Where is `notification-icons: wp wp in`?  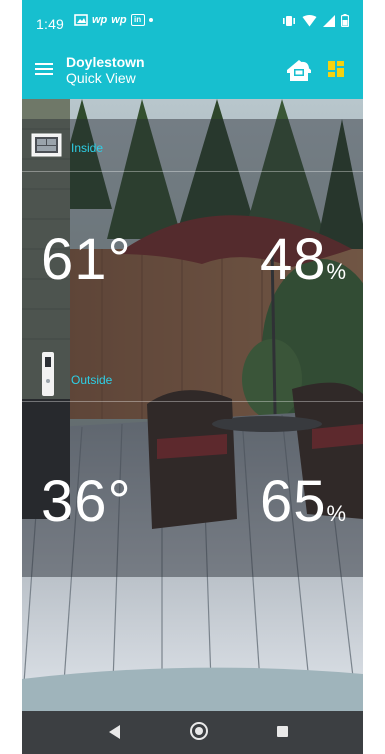 notification-icons: wp wp in is located at coordinates (113, 20).